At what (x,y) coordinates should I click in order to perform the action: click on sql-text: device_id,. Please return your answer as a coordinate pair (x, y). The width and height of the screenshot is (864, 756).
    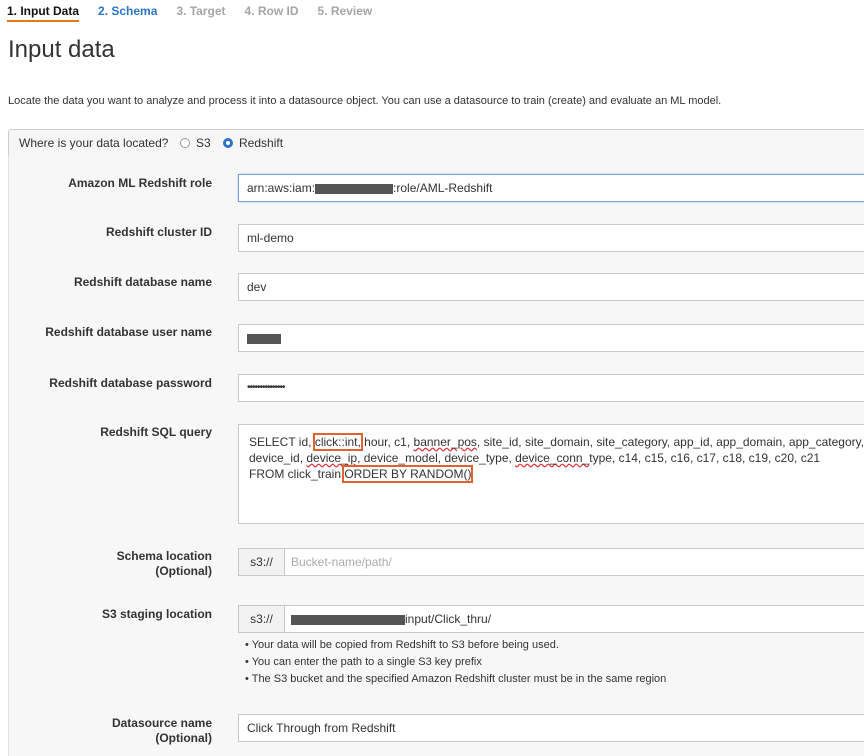
    Looking at the image, I should click on (278, 458).